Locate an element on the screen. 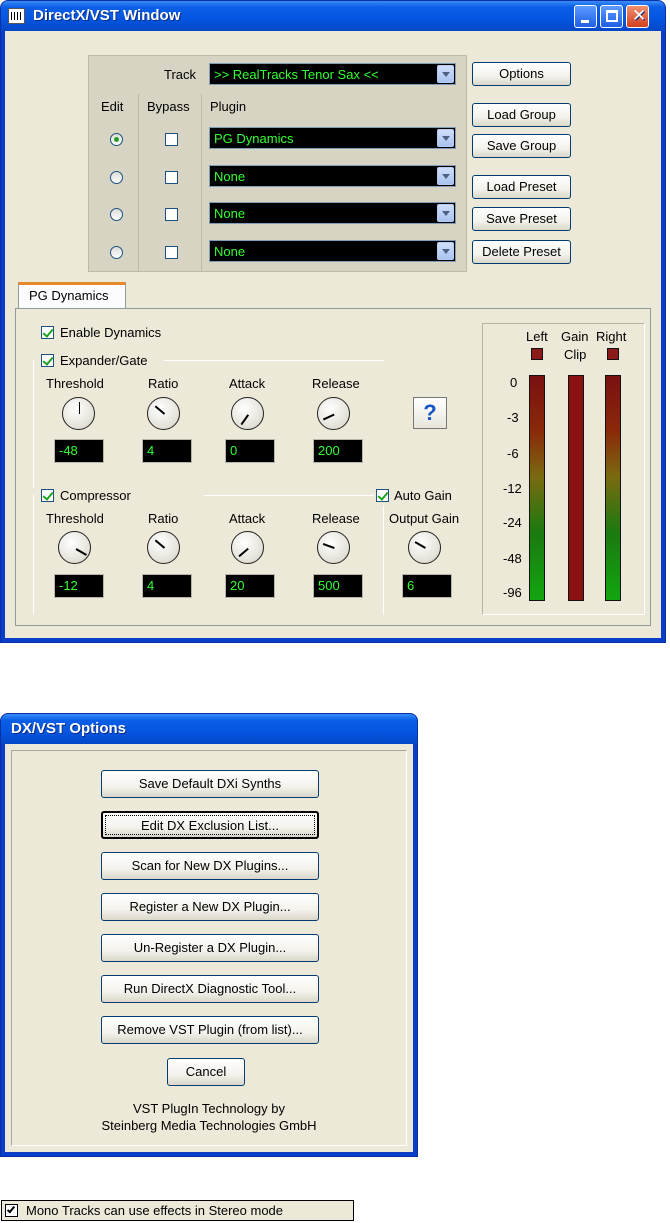 The image size is (670, 1223). expander-gate-checkbox is located at coordinates (47, 360).